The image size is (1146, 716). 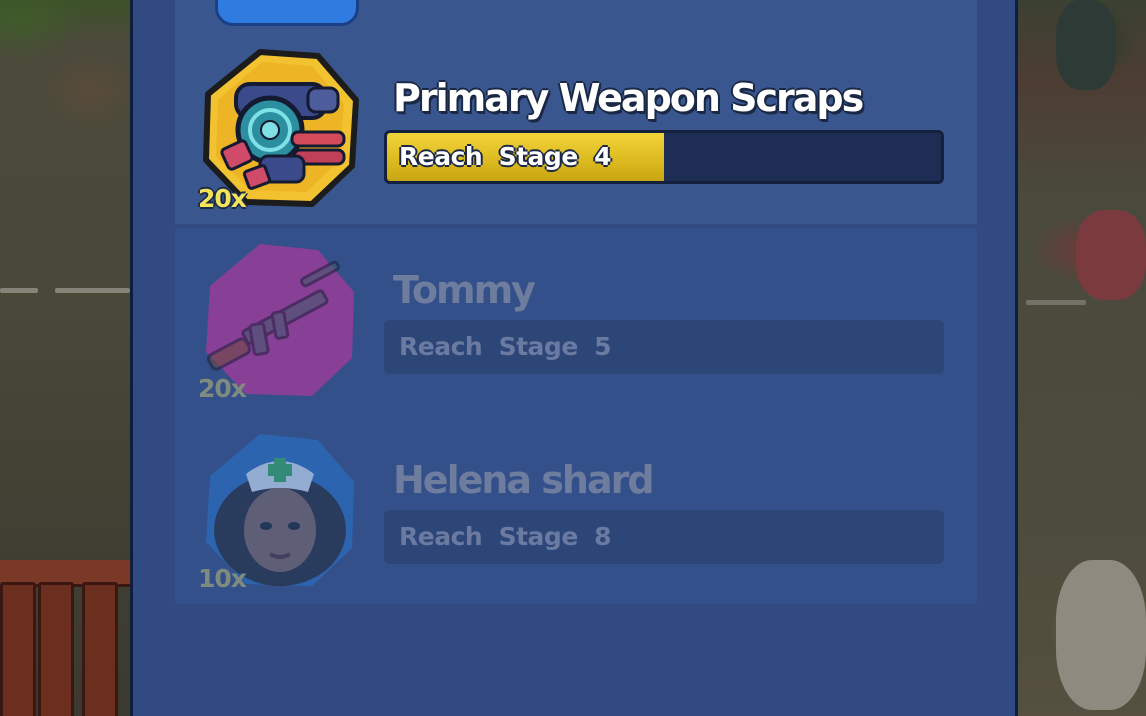 I want to click on requirement-label: Reach Stage 5, so click(x=505, y=346).